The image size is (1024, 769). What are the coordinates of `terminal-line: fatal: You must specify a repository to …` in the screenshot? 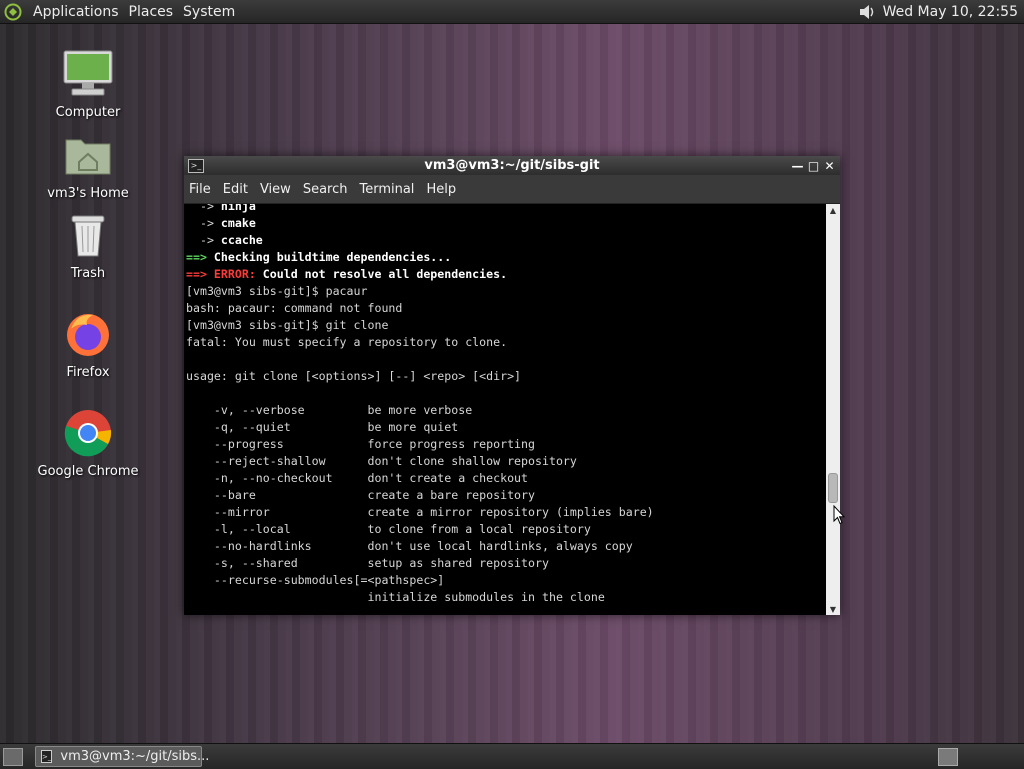 It's located at (420, 342).